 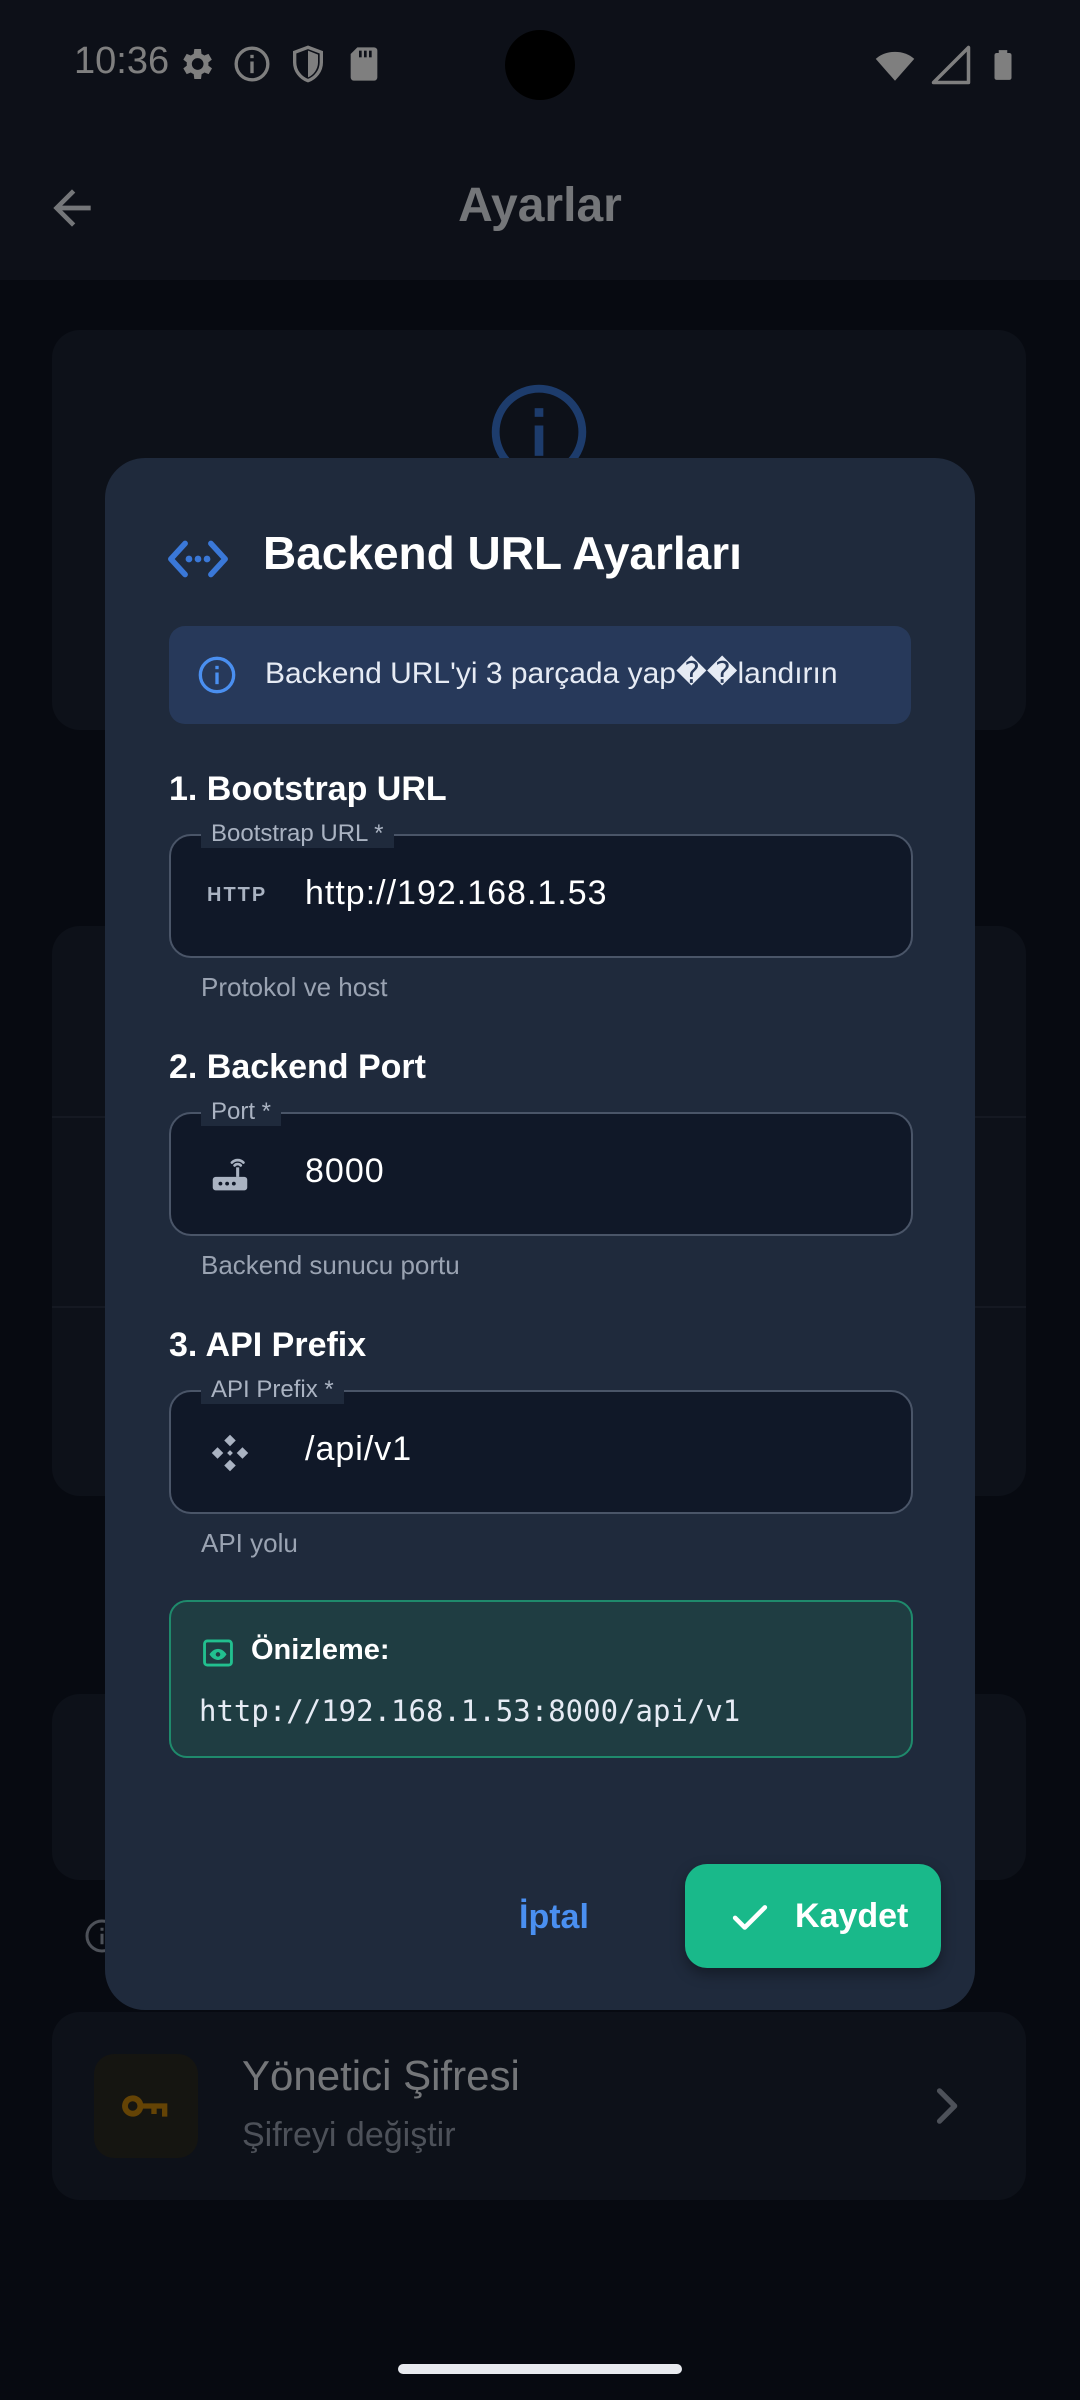 What do you see at coordinates (540, 2369) in the screenshot?
I see `home-indicator` at bounding box center [540, 2369].